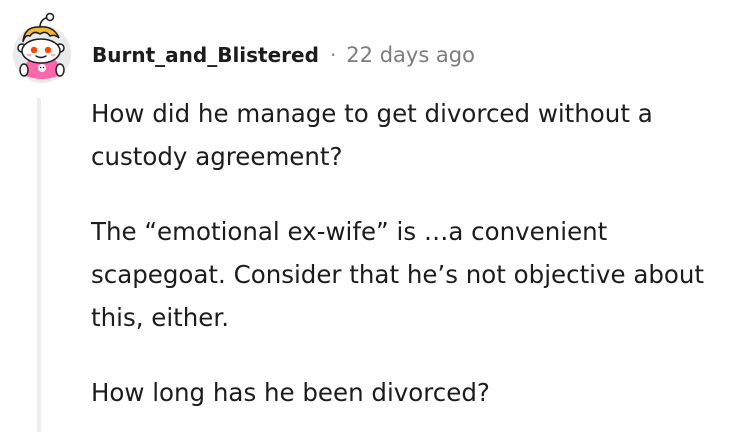 This screenshot has width=750, height=446. I want to click on comment-timestamp: 22 days ago, so click(410, 55).